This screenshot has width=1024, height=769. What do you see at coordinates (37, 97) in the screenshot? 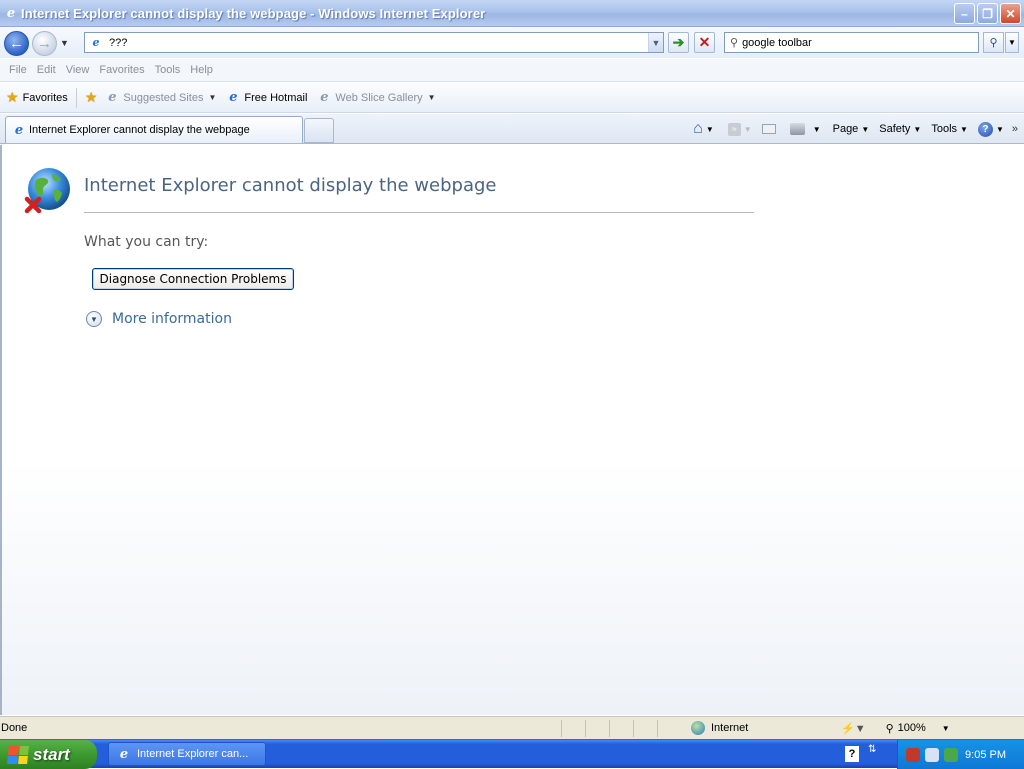
I see `favorites-button: ★ Favorites` at bounding box center [37, 97].